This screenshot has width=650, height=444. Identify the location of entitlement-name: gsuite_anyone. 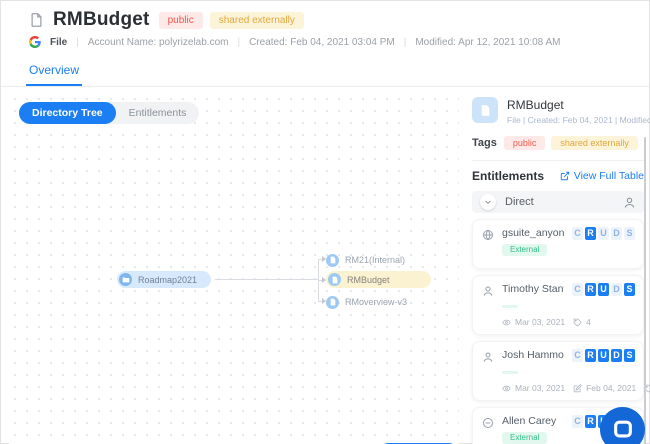
(533, 233).